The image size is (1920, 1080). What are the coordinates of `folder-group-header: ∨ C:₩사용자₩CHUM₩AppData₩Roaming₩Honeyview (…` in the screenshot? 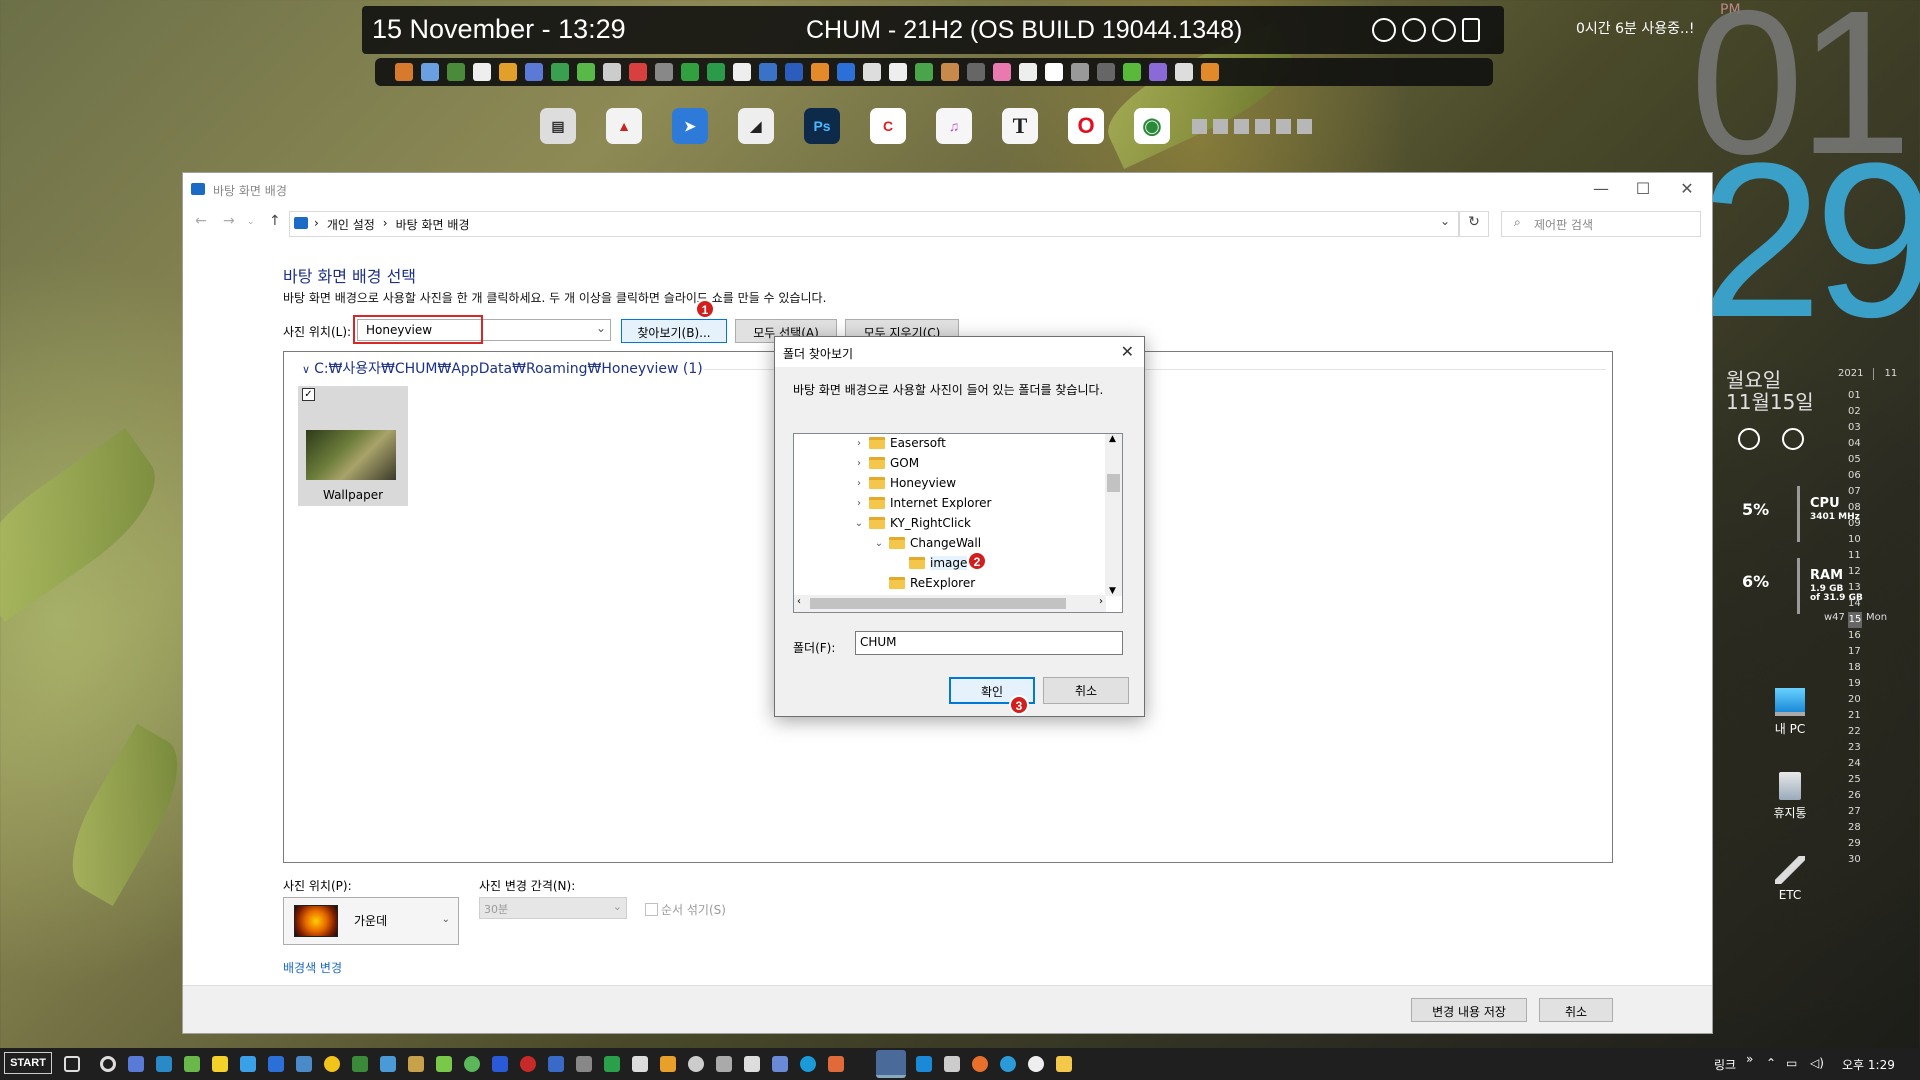 It's located at (502, 368).